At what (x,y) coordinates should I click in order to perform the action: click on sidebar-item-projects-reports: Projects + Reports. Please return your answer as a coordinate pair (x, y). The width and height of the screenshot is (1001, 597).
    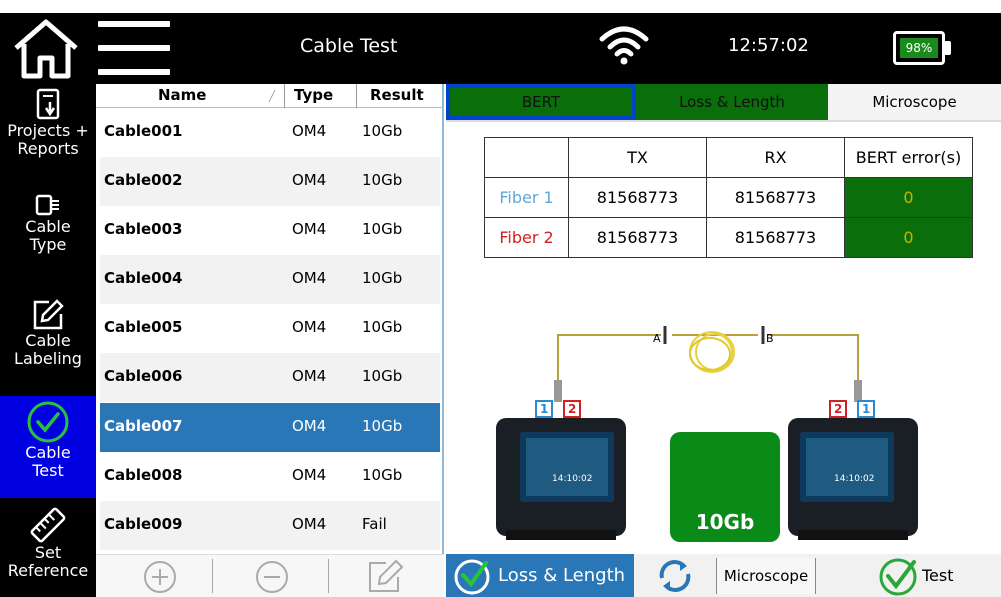
    Looking at the image, I should click on (48, 128).